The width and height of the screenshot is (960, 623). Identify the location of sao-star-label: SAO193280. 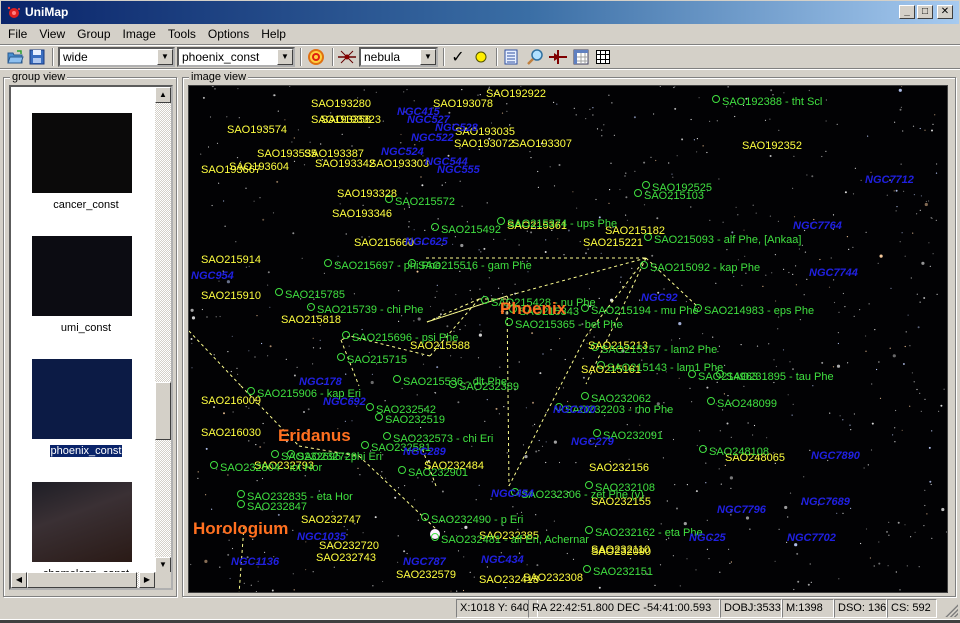
(341, 104).